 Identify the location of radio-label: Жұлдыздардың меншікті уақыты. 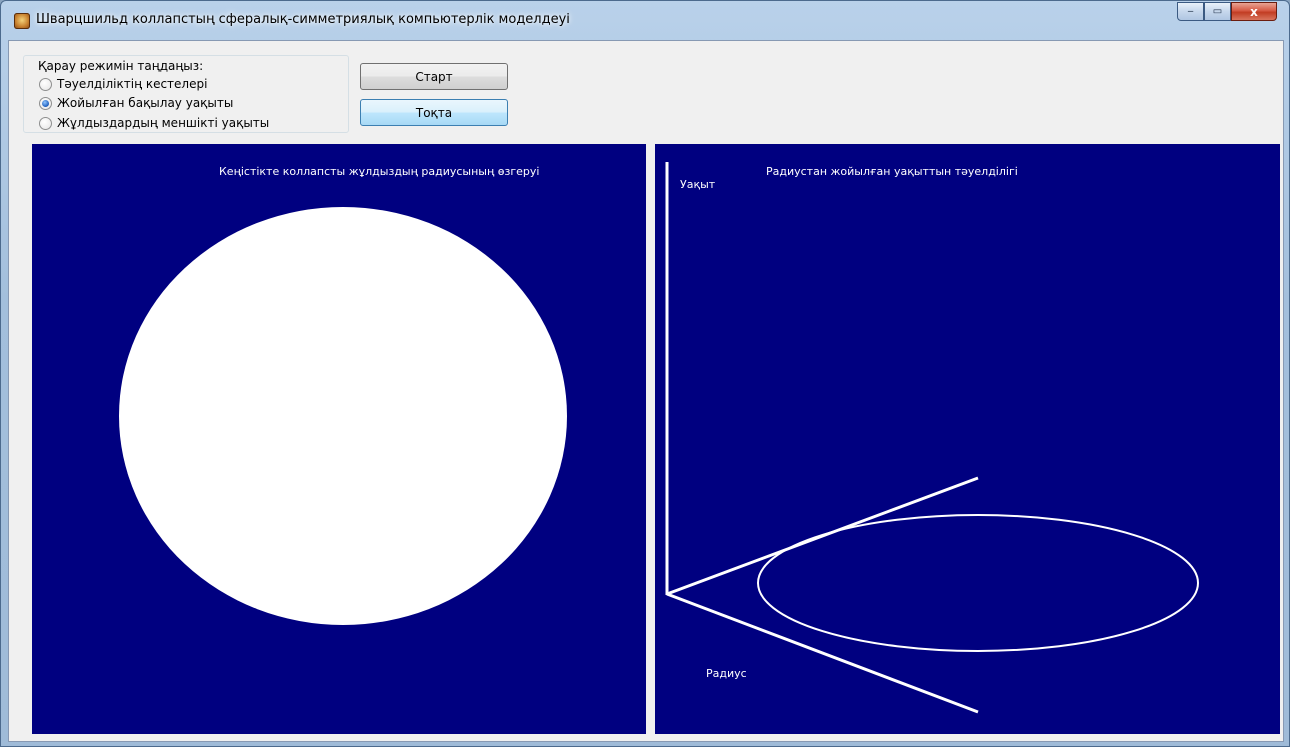
(163, 123).